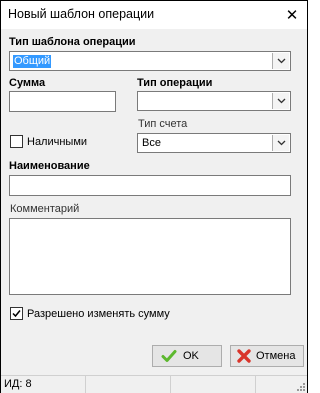 The image size is (320, 393). What do you see at coordinates (57, 142) in the screenshot?
I see `cash-label: Наличными` at bounding box center [57, 142].